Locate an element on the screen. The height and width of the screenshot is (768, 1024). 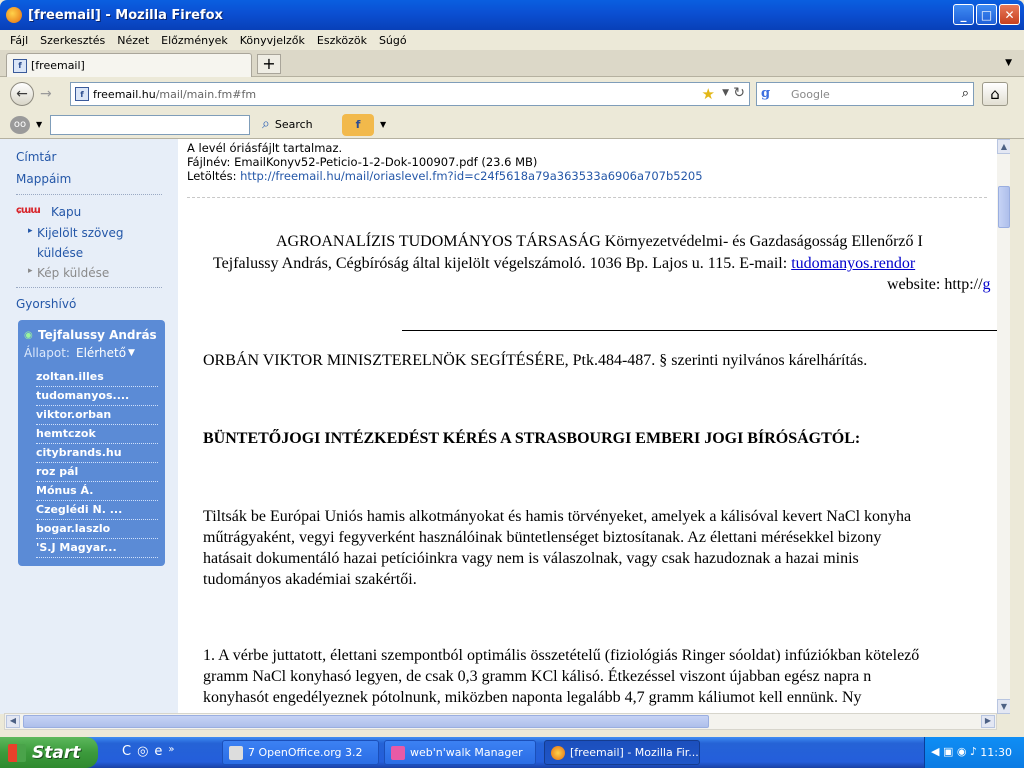
doc-separator-line is located at coordinates (699, 330).